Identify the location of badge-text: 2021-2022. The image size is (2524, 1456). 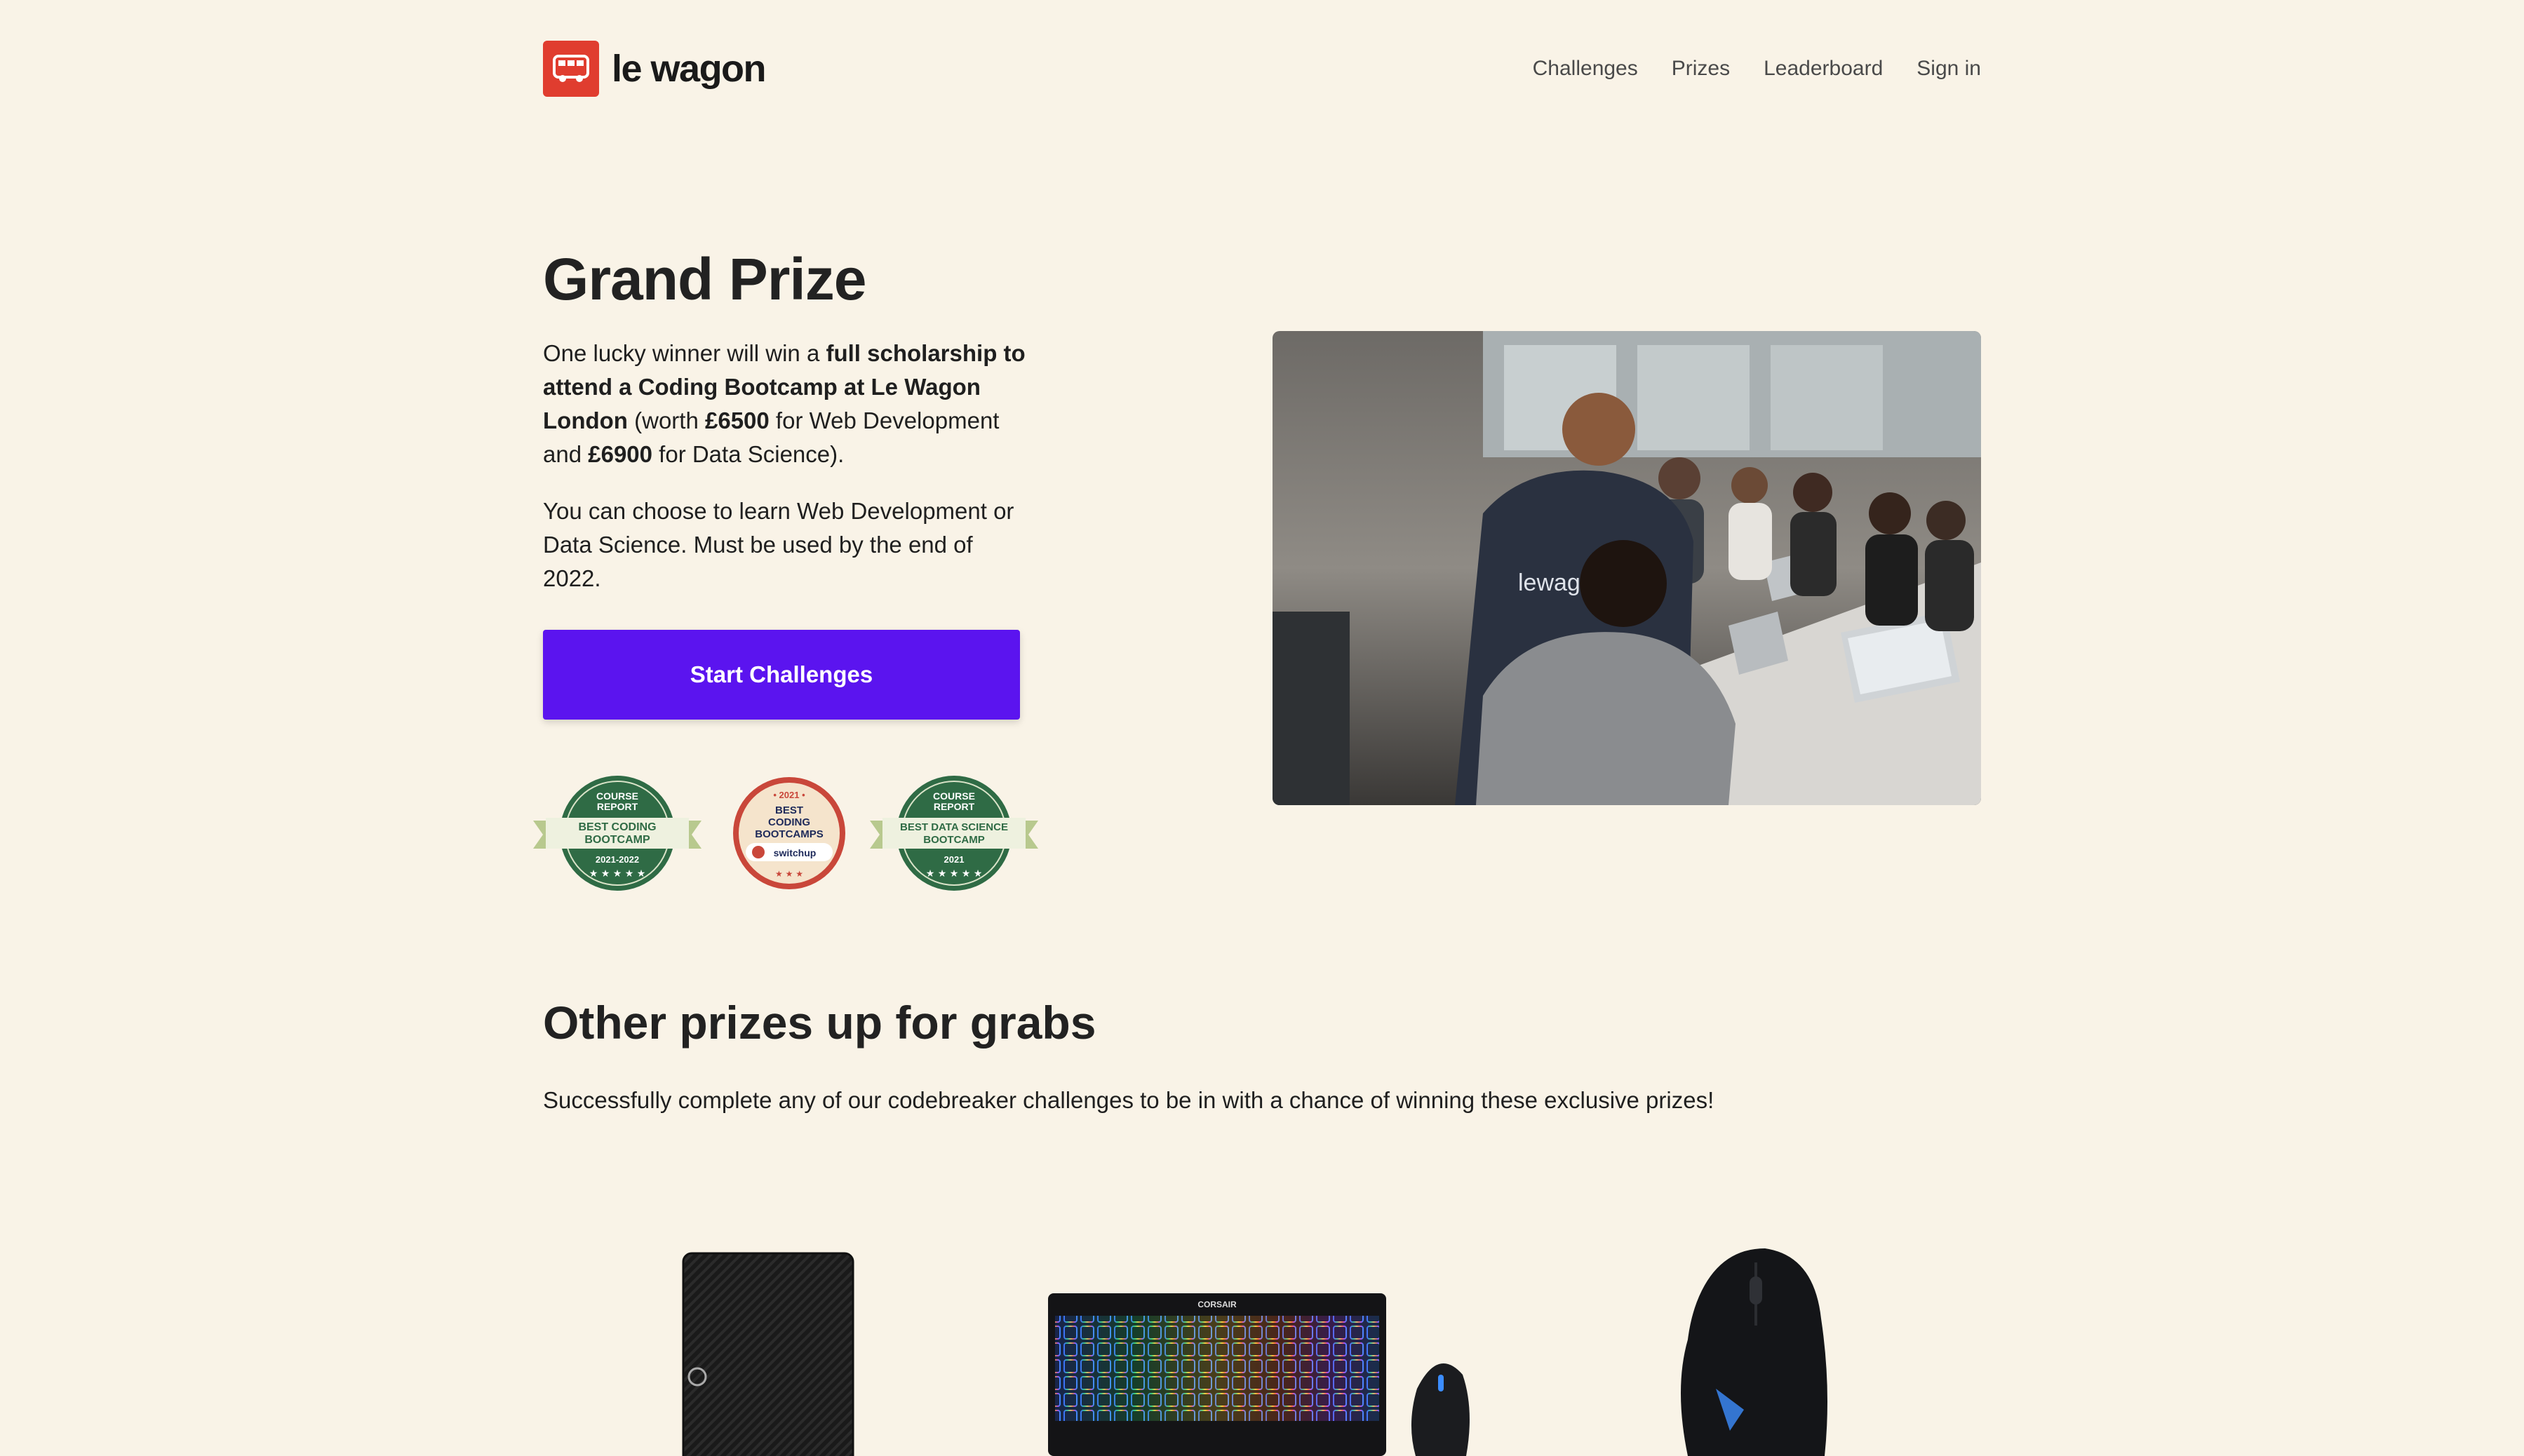
(617, 859).